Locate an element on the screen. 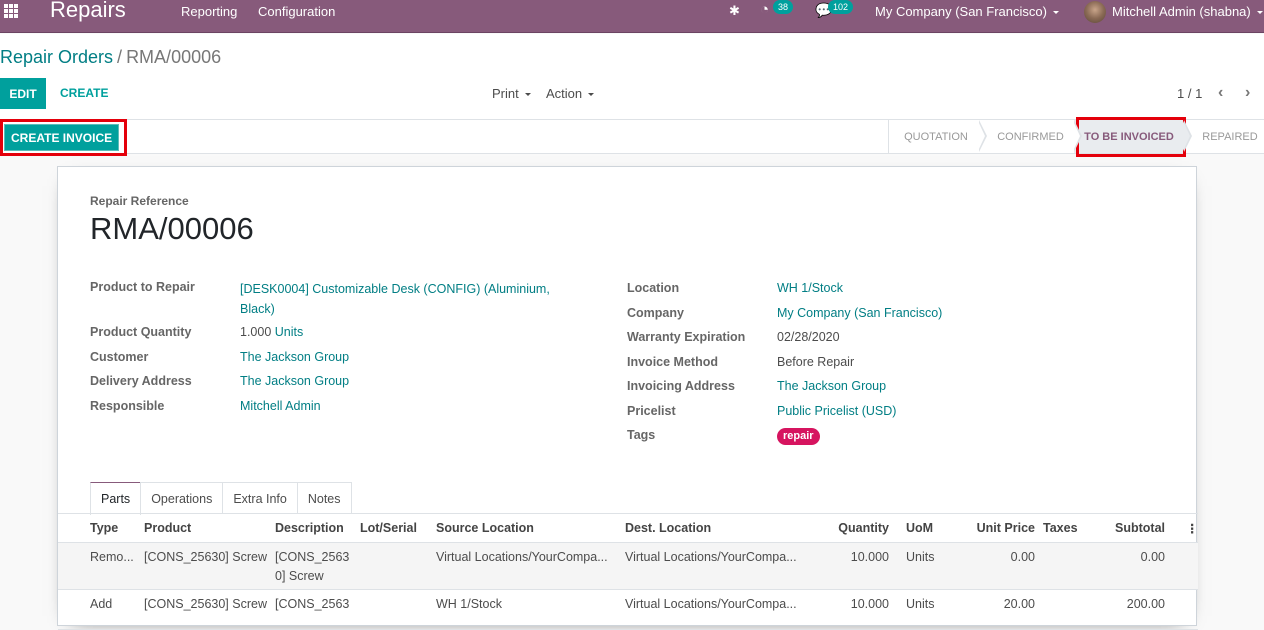 The width and height of the screenshot is (1264, 630). column-header-product: Product is located at coordinates (167, 528).